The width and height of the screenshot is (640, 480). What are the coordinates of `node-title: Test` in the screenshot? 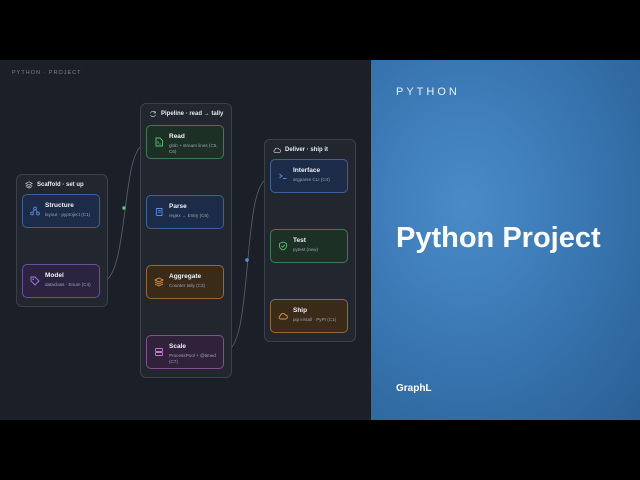 It's located at (299, 240).